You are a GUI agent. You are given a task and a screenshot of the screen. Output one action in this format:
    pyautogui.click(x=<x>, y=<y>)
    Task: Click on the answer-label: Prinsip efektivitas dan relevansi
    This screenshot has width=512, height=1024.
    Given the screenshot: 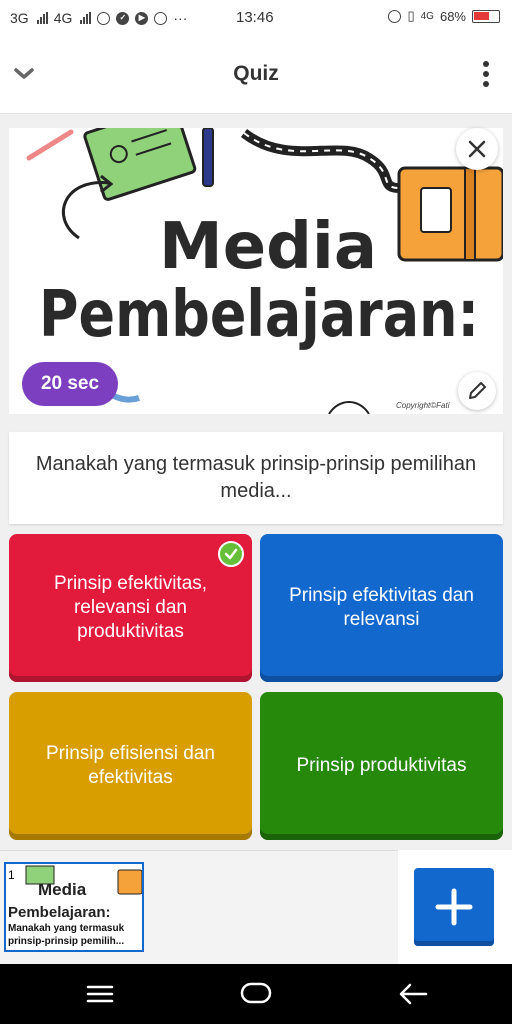 What is the action you would take?
    pyautogui.click(x=381, y=607)
    